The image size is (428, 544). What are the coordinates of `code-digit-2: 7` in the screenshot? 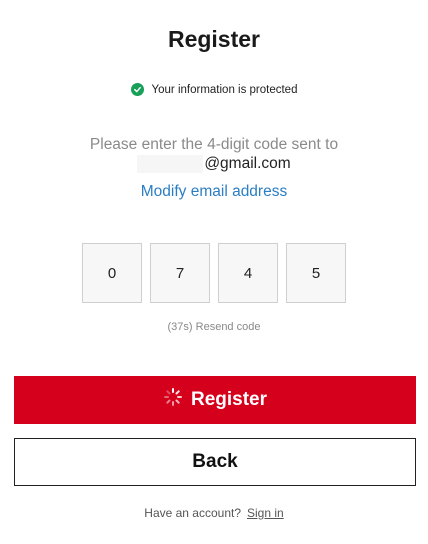 It's located at (180, 273).